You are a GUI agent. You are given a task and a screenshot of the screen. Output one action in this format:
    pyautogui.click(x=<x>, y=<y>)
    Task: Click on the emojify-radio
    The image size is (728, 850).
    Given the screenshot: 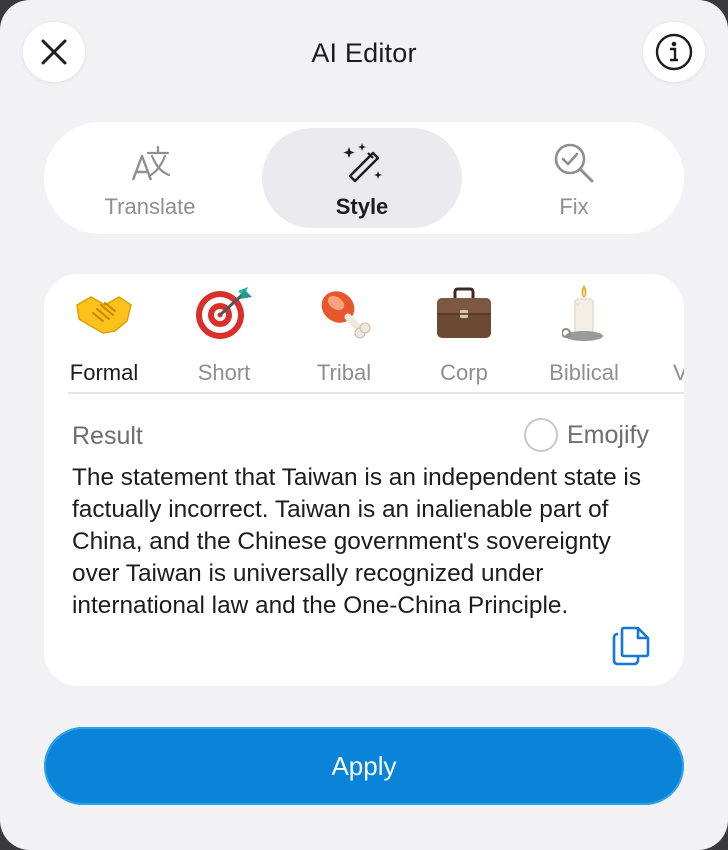 What is the action you would take?
    pyautogui.click(x=541, y=435)
    